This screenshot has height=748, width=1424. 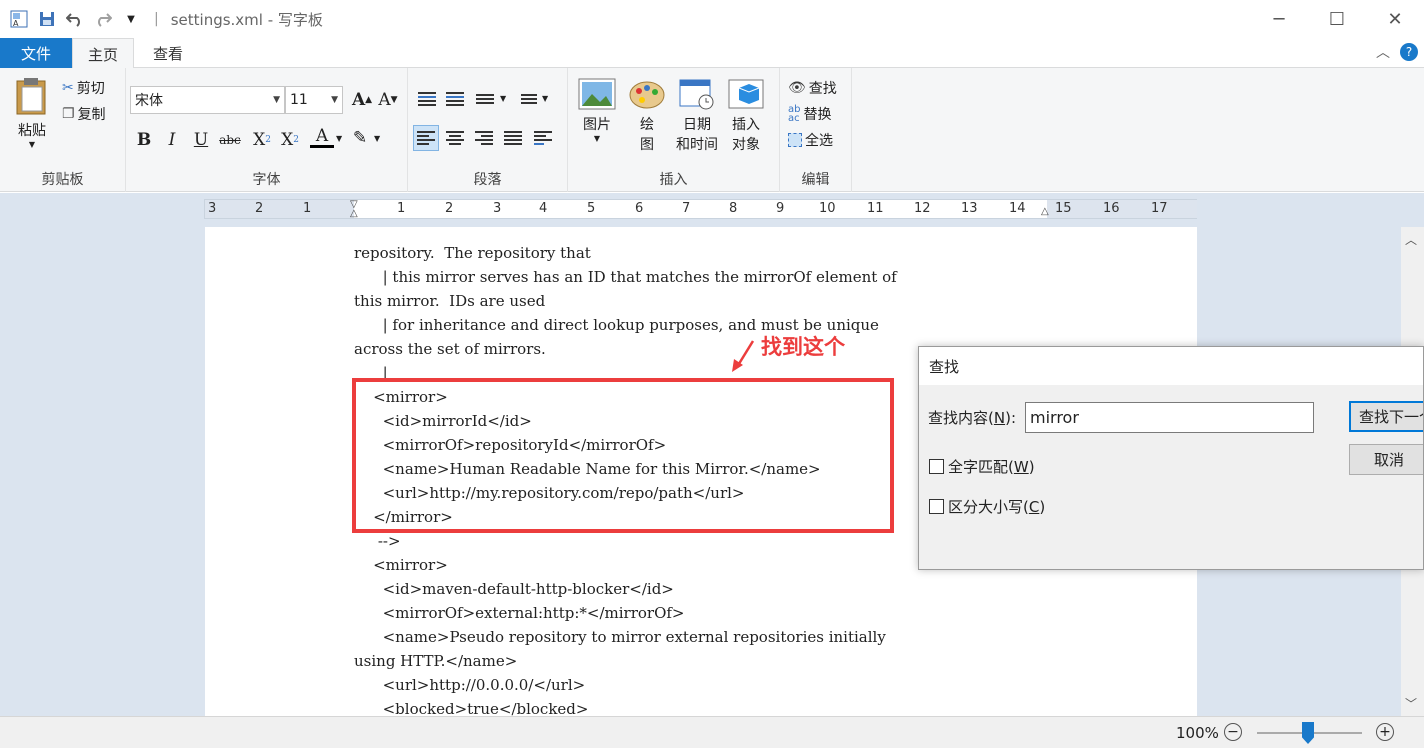 I want to click on whole-word-checkbox: 全字匹配(W), so click(x=982, y=466).